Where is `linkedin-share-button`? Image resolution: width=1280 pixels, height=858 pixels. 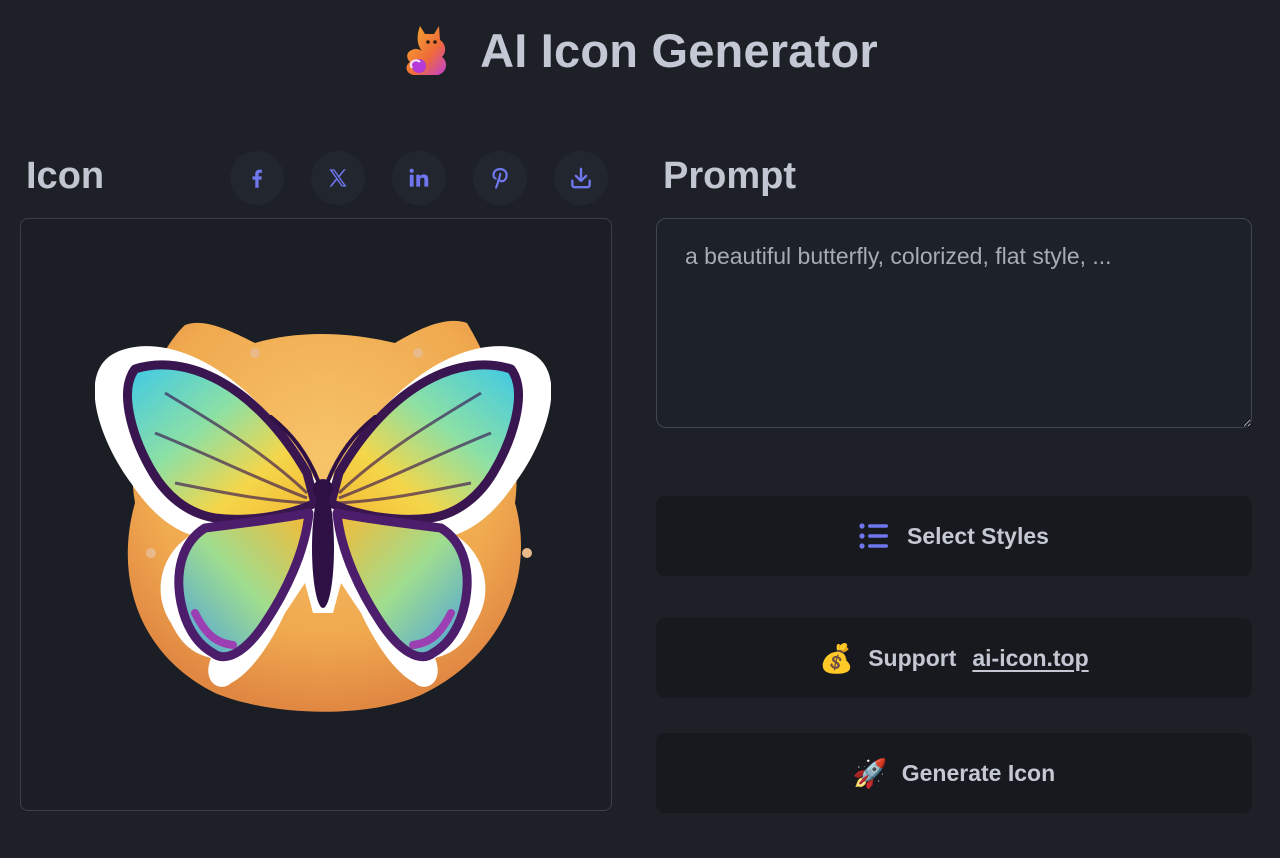 linkedin-share-button is located at coordinates (419, 178).